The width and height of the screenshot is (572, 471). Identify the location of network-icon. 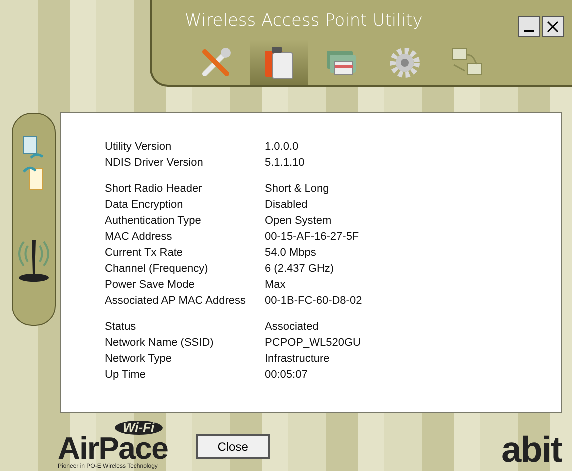
(468, 62).